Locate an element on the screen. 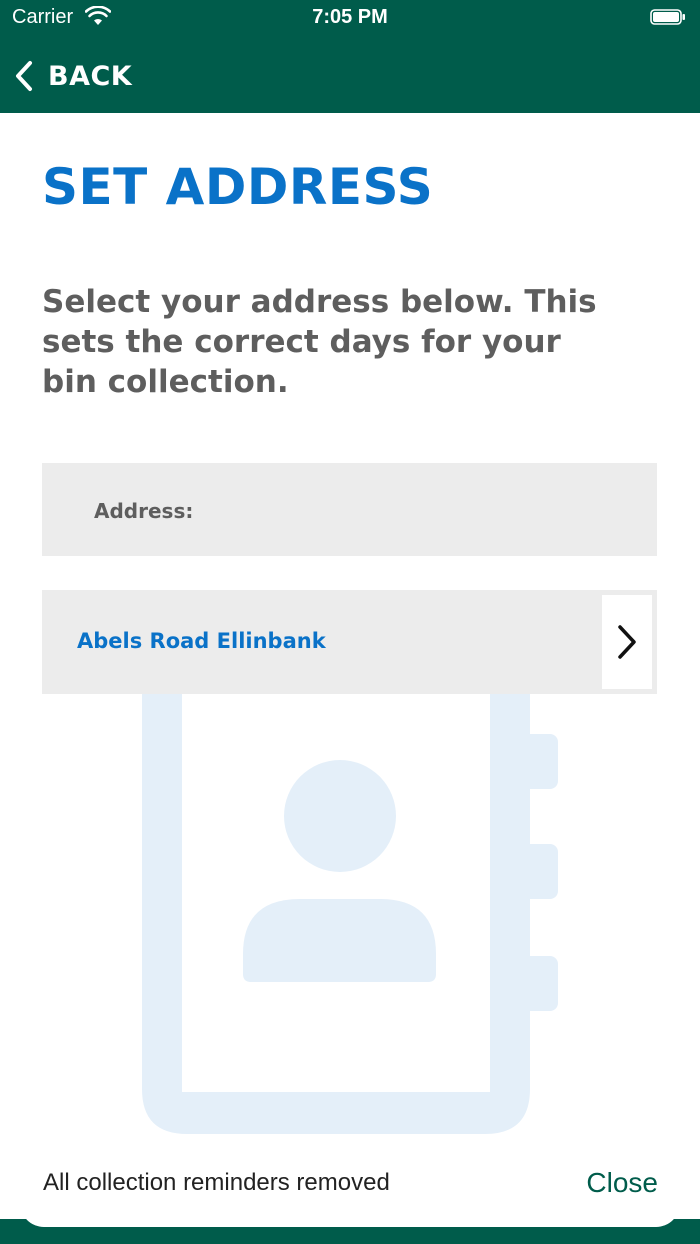 This screenshot has height=1244, width=700. snackbar: All collection reminders removed Close is located at coordinates (350, 1187).